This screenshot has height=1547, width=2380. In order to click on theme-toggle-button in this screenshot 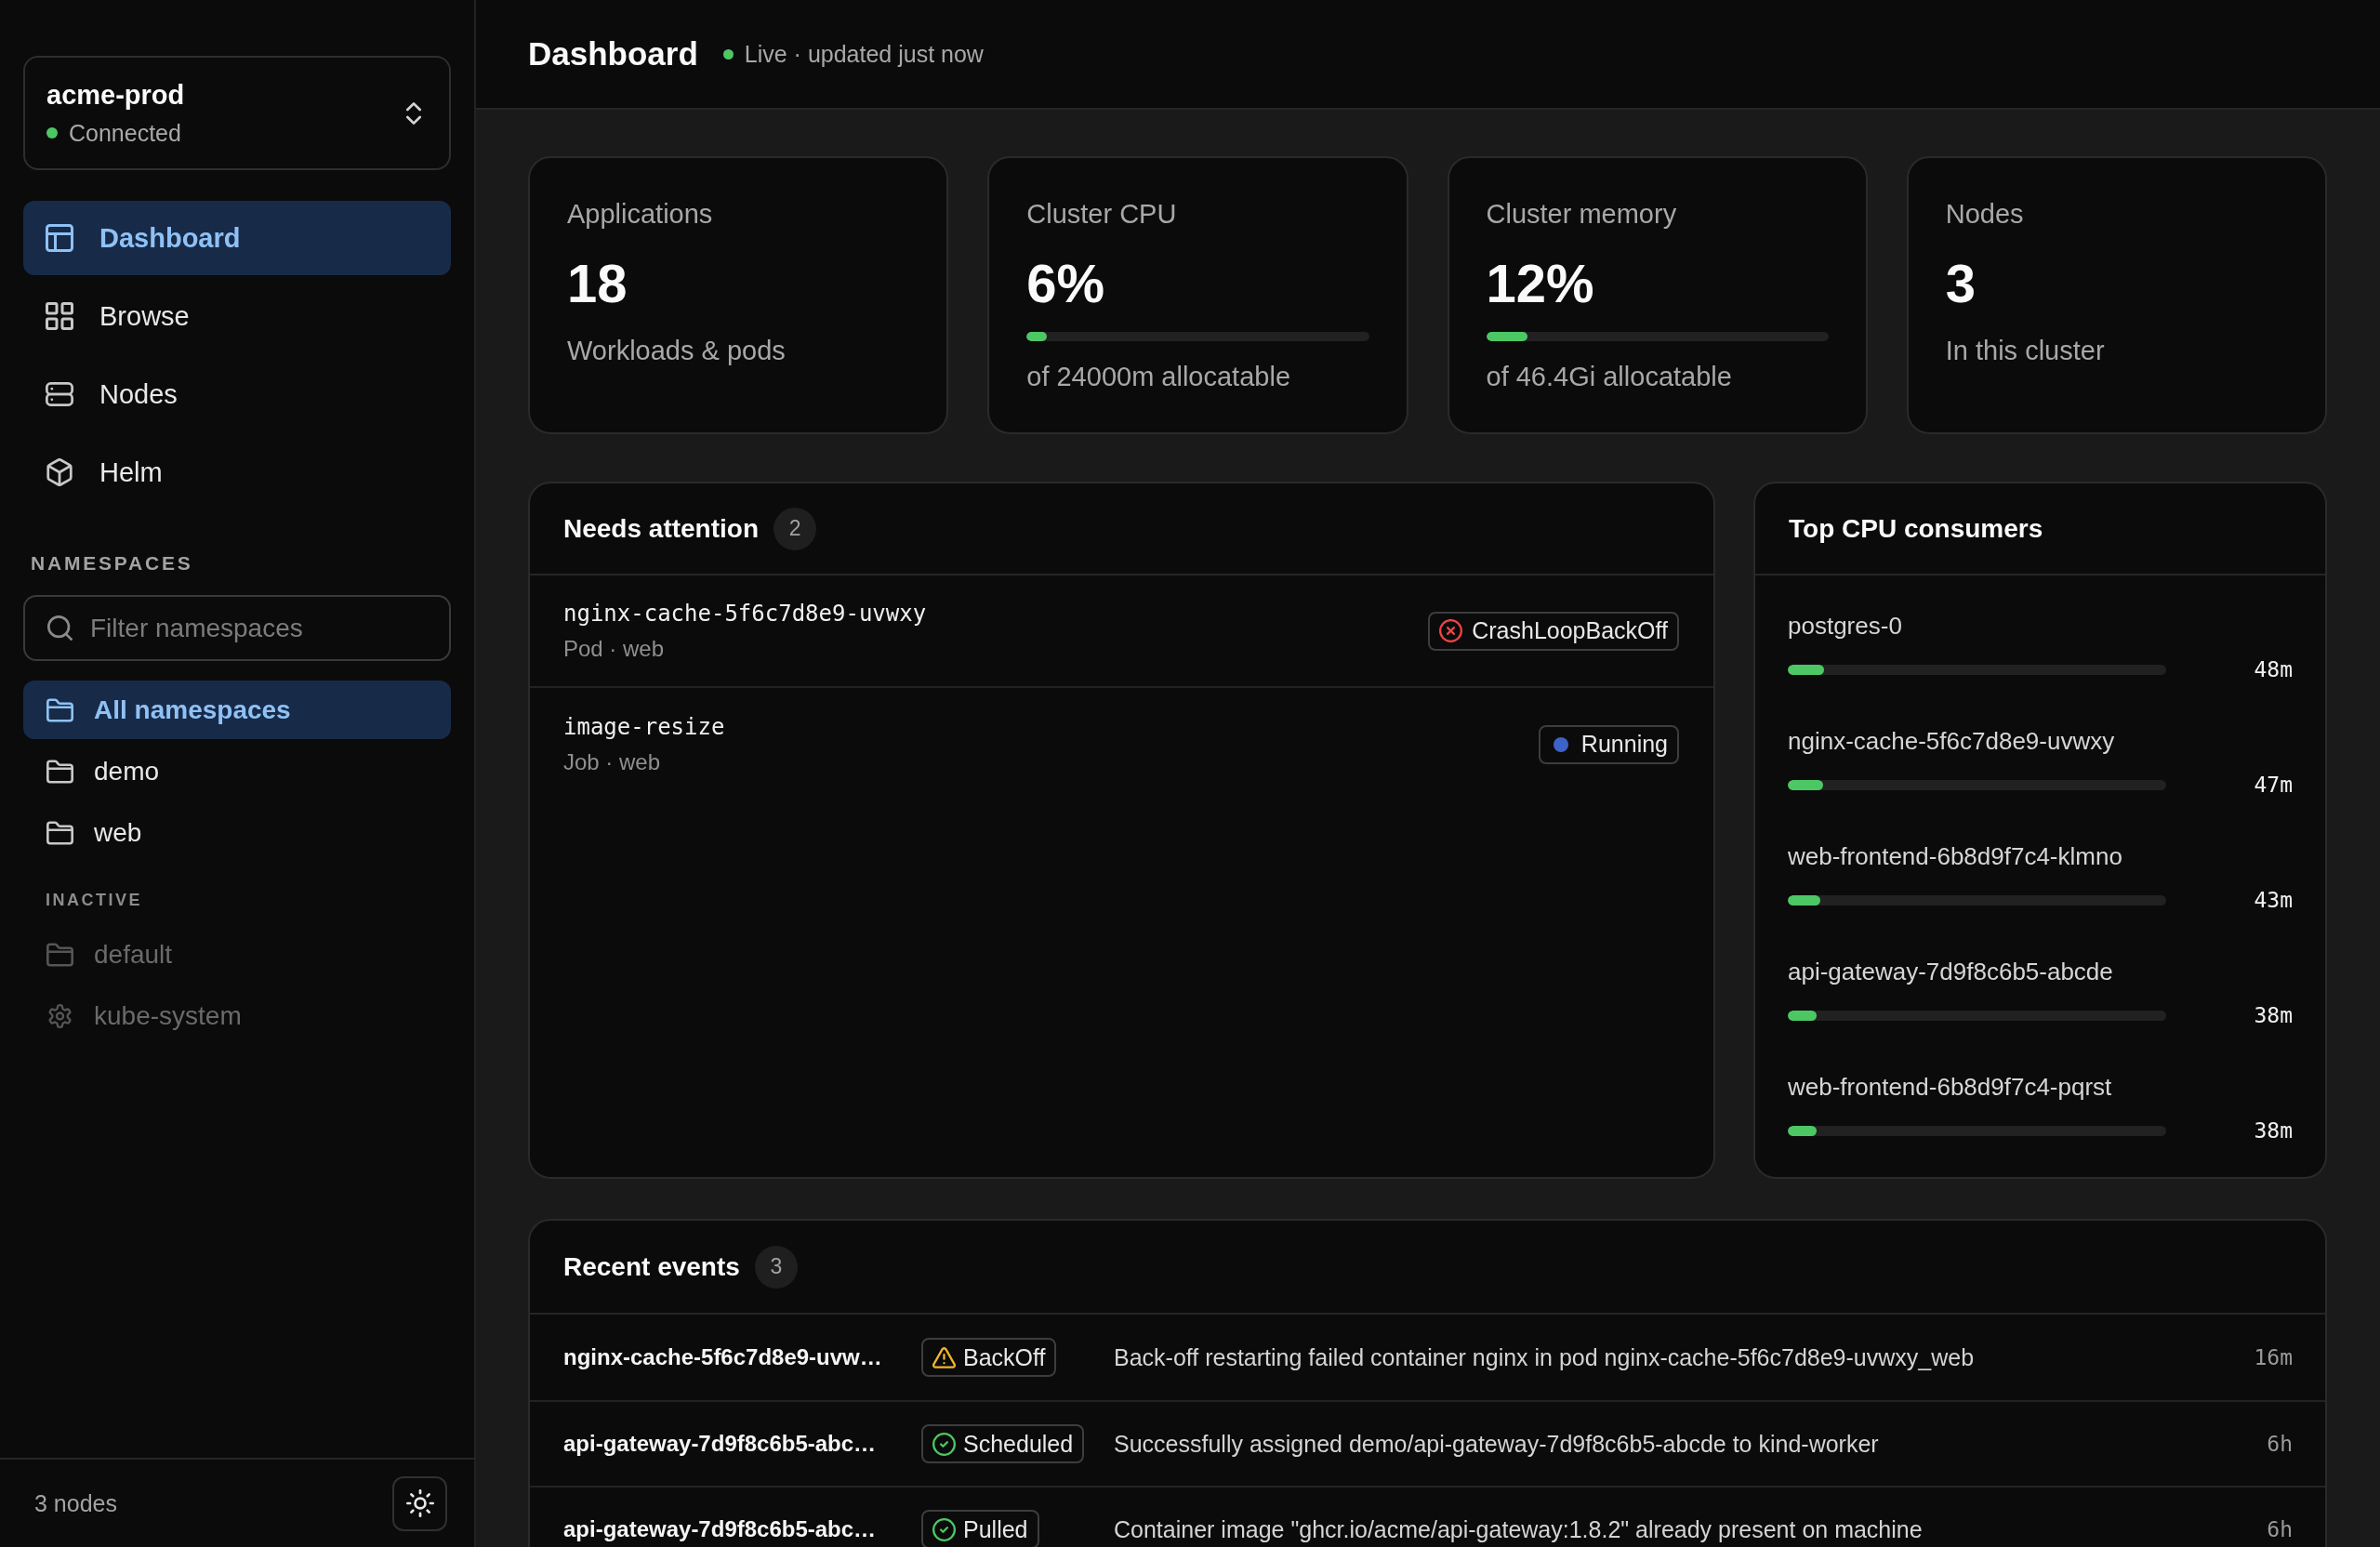, I will do `click(419, 1503)`.